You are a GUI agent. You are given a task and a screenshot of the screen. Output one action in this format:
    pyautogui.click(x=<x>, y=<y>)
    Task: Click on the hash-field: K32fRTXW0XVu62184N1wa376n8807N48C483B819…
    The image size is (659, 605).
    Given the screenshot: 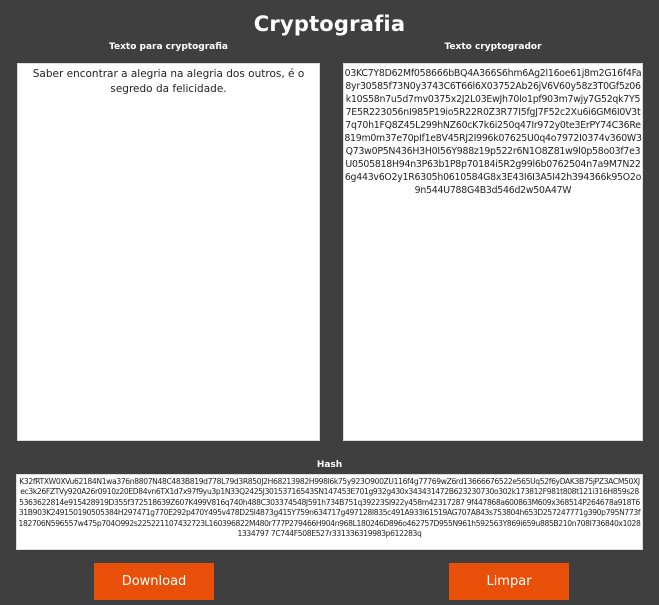 What is the action you would take?
    pyautogui.click(x=329, y=512)
    